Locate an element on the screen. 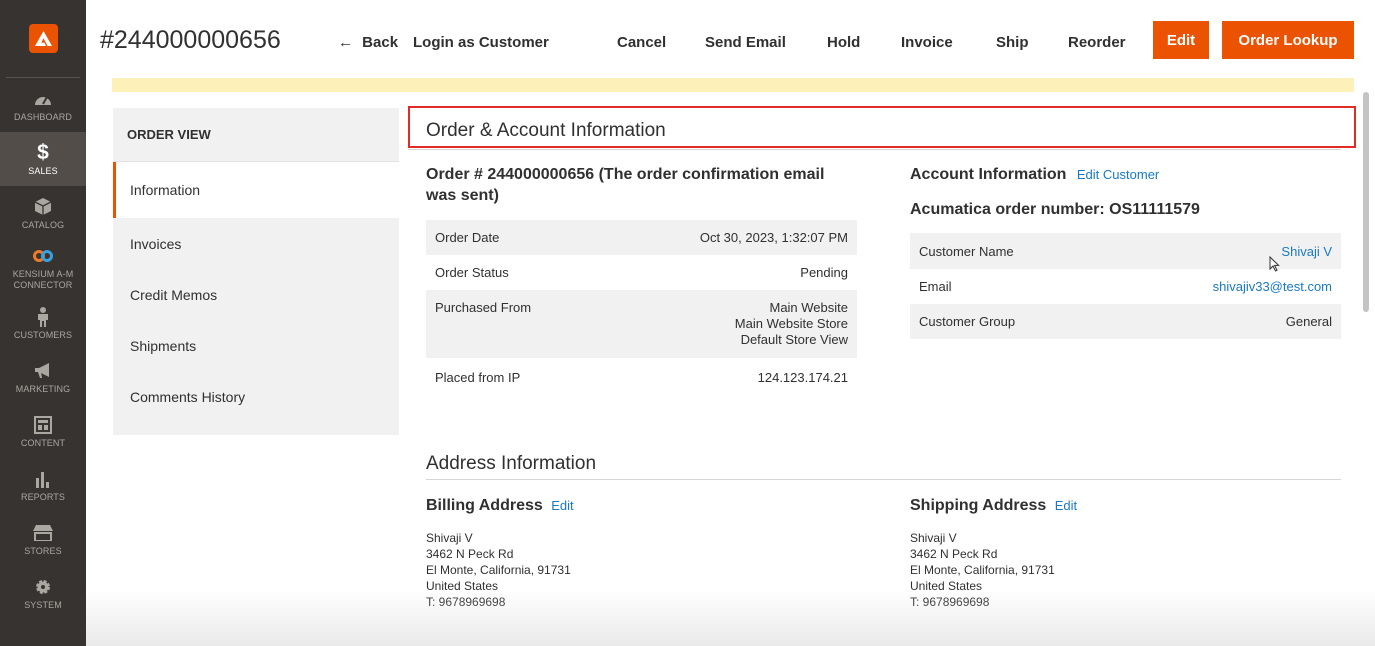 The height and width of the screenshot is (646, 1375). address-divider is located at coordinates (883, 479).